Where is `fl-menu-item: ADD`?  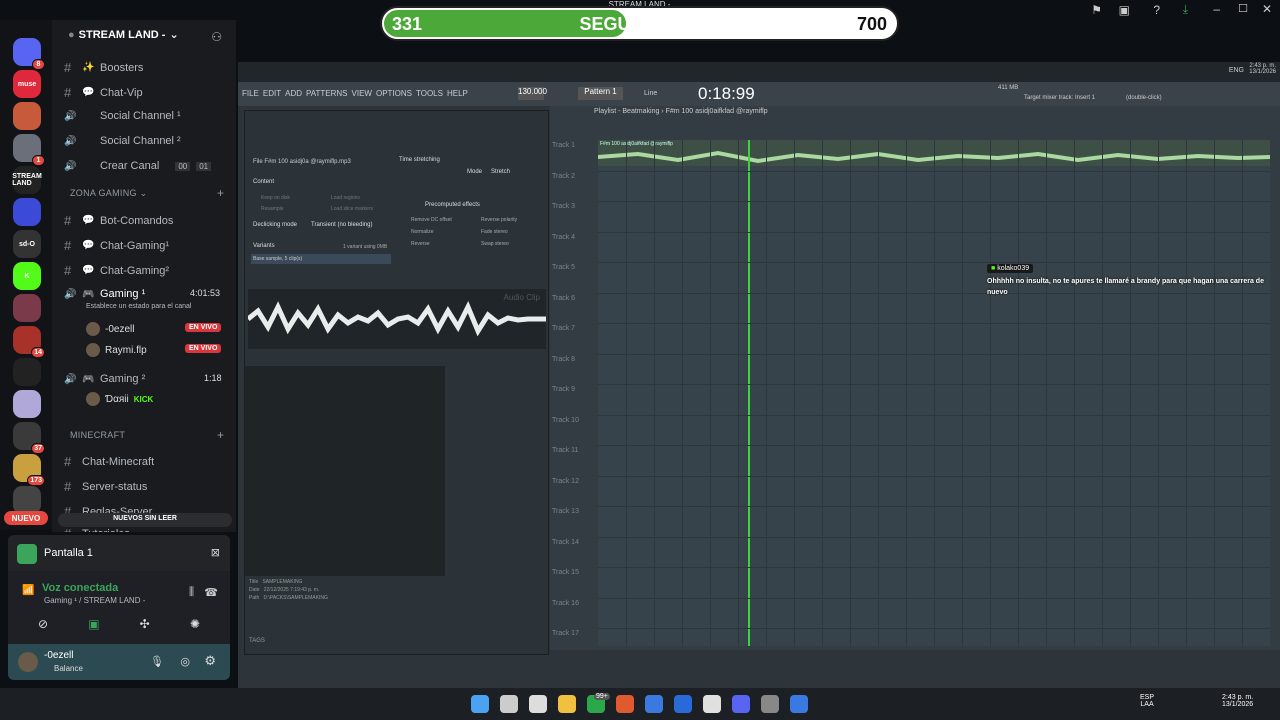 fl-menu-item: ADD is located at coordinates (293, 93).